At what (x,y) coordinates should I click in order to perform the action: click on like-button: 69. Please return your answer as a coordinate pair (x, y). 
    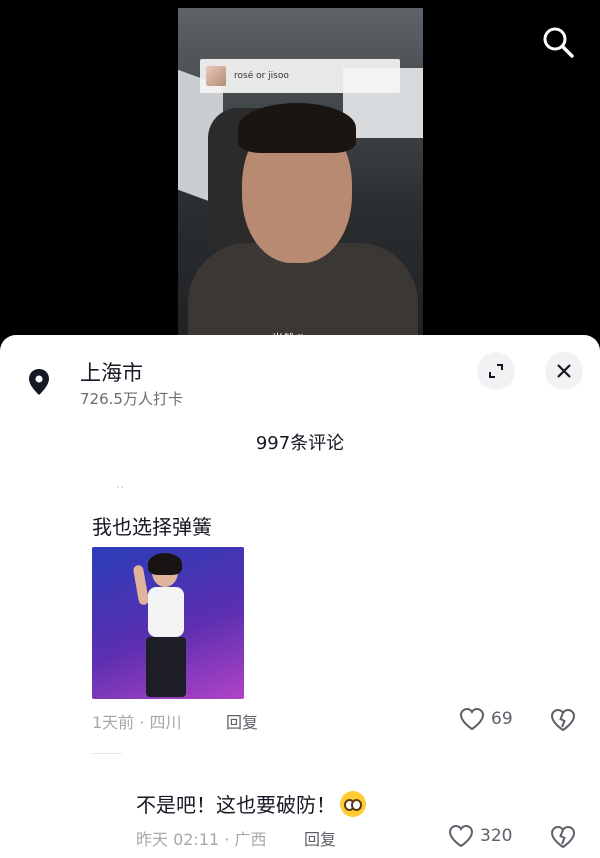
    Looking at the image, I should click on (486, 719).